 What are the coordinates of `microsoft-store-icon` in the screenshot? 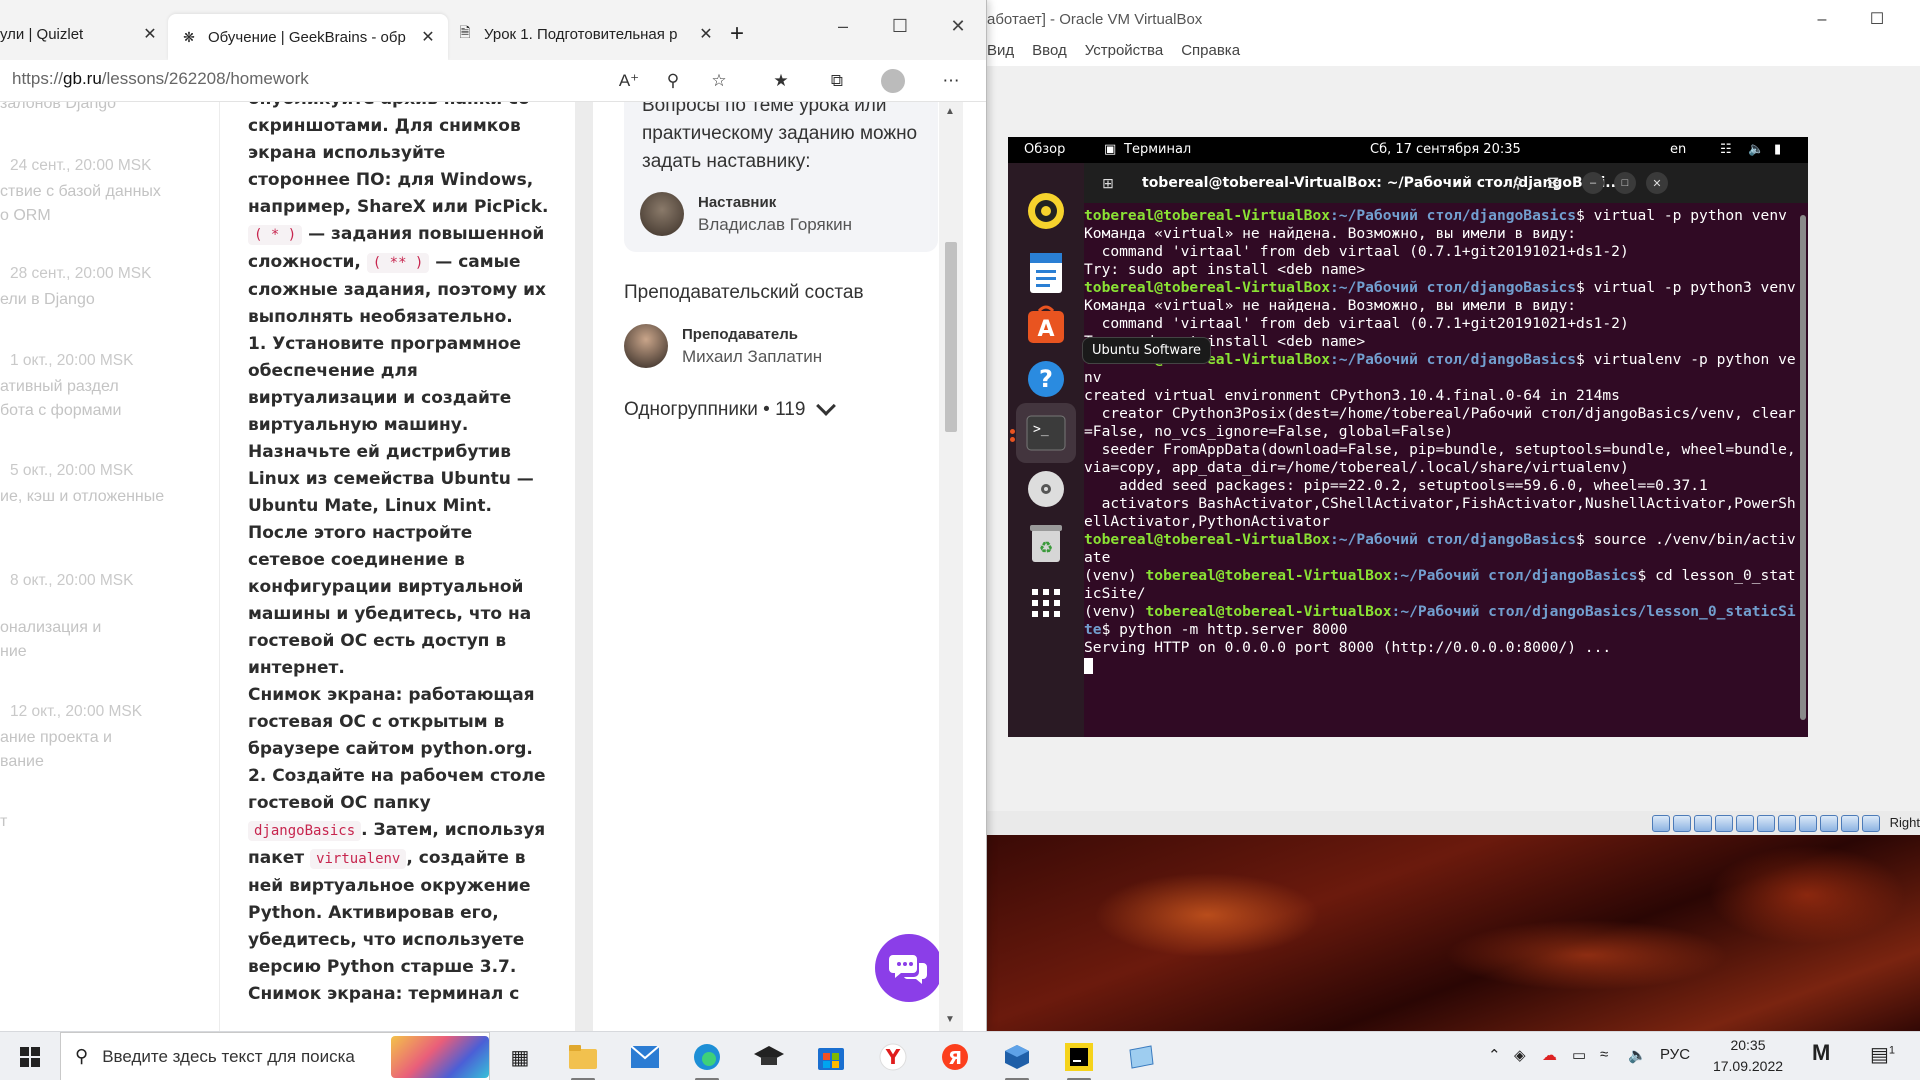 It's located at (831, 1057).